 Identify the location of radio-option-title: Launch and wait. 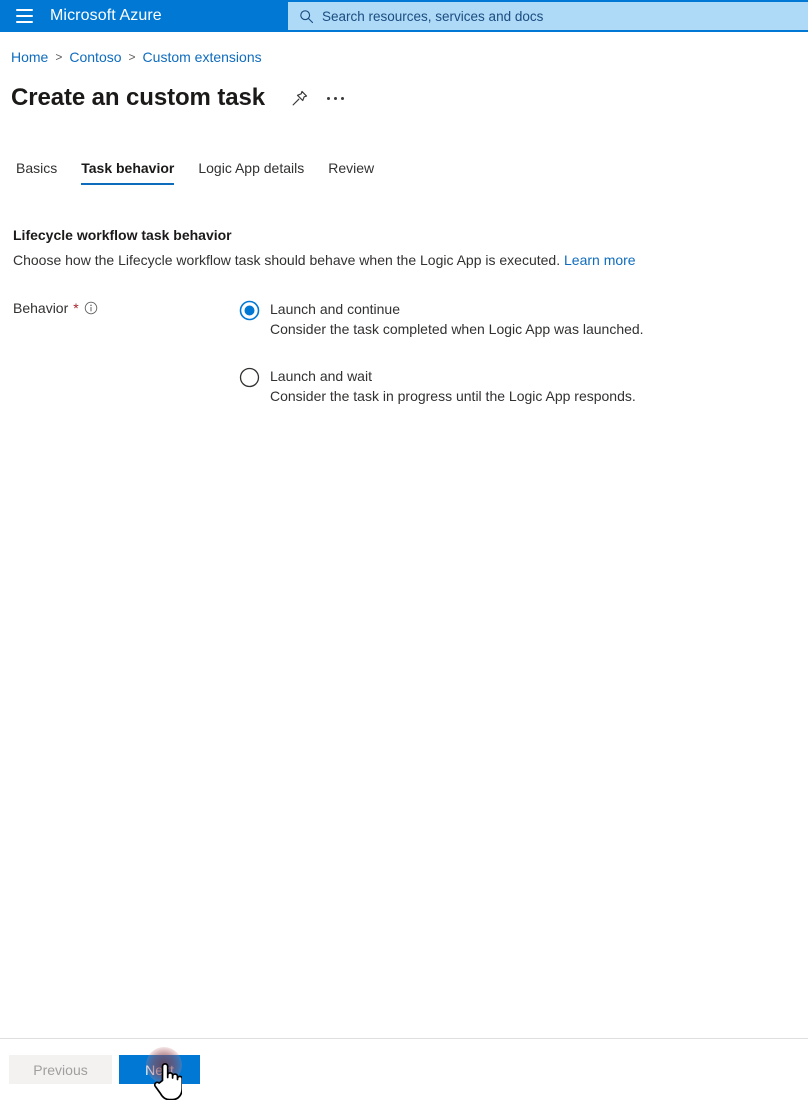
(321, 376).